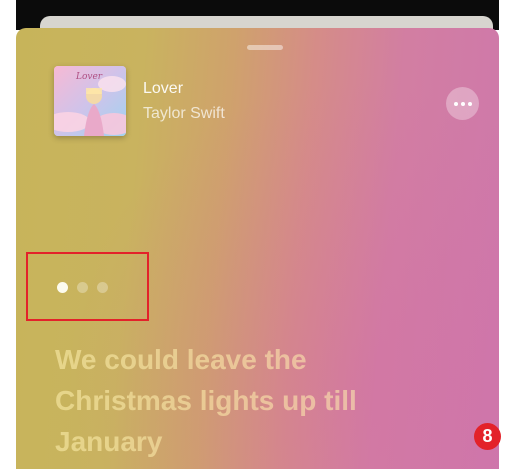 The height and width of the screenshot is (469, 515). Describe the element at coordinates (265, 47) in the screenshot. I see `sheet-grabber-handle` at that location.